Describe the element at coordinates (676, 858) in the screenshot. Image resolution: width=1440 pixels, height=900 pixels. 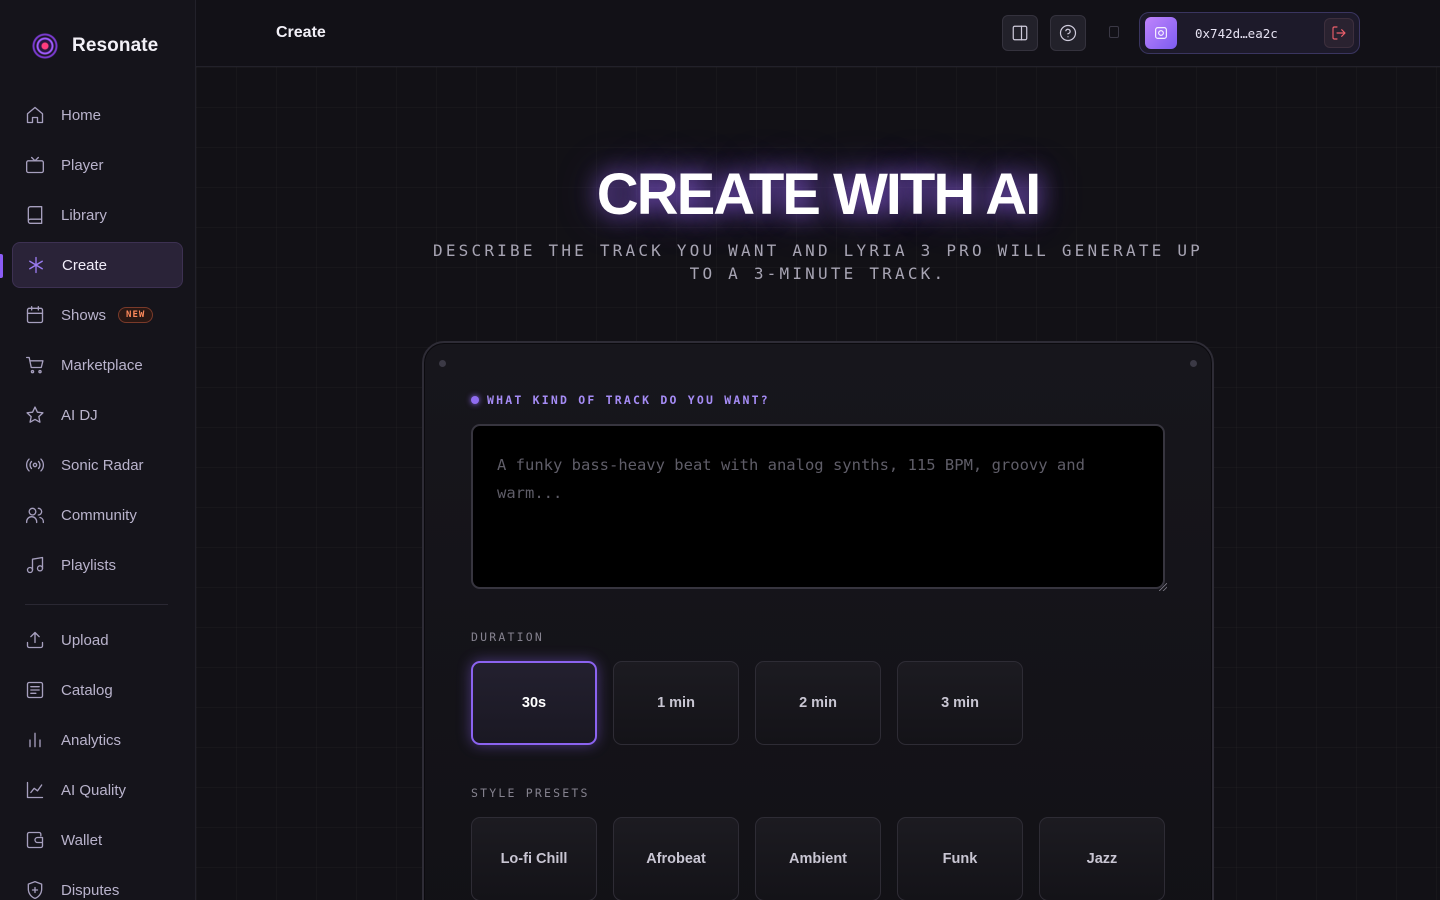
I see `style-preset-afrobeat: Afrobeat` at that location.